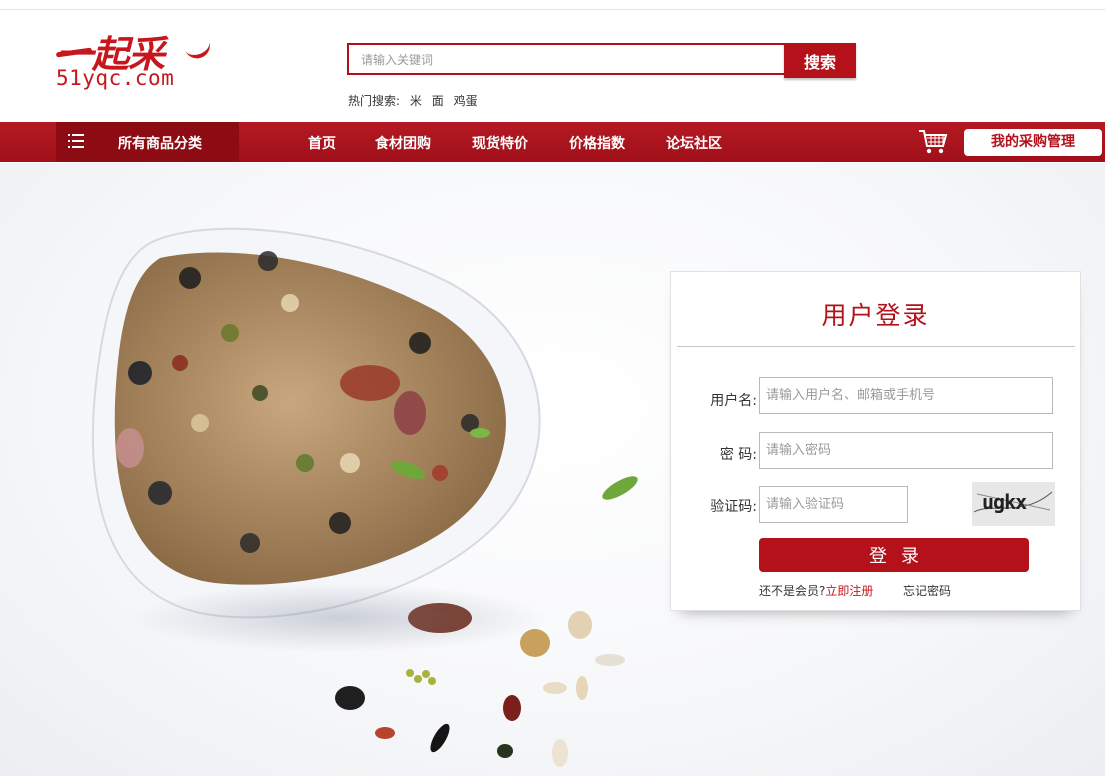  What do you see at coordinates (199, 51) in the screenshot?
I see `logo-swoosh` at bounding box center [199, 51].